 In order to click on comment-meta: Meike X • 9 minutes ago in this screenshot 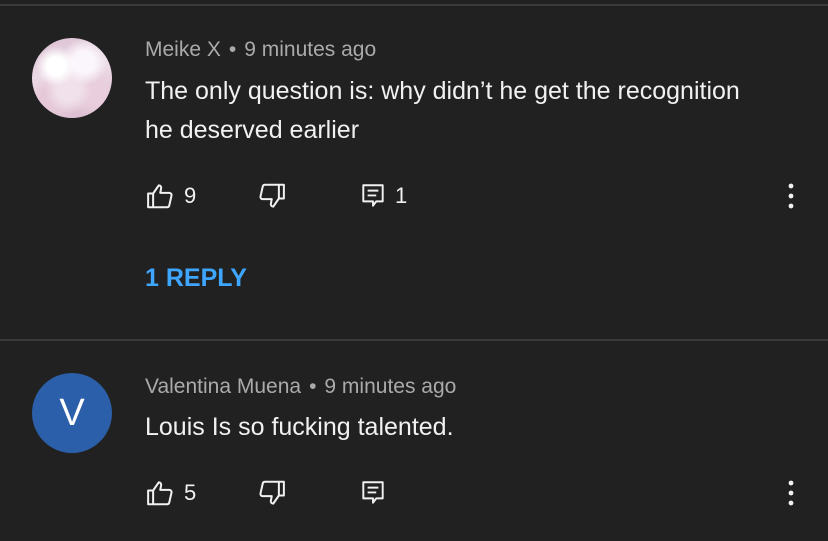, I will do `click(260, 50)`.